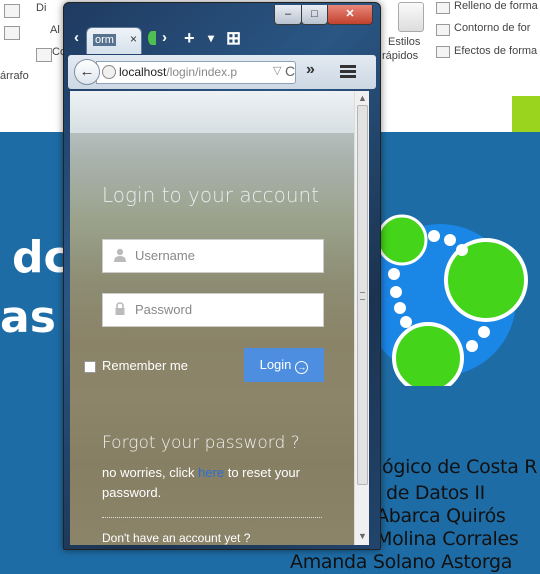 This screenshot has width=540, height=574. I want to click on shape-fill-button: Relleno de forma, so click(496, 6).